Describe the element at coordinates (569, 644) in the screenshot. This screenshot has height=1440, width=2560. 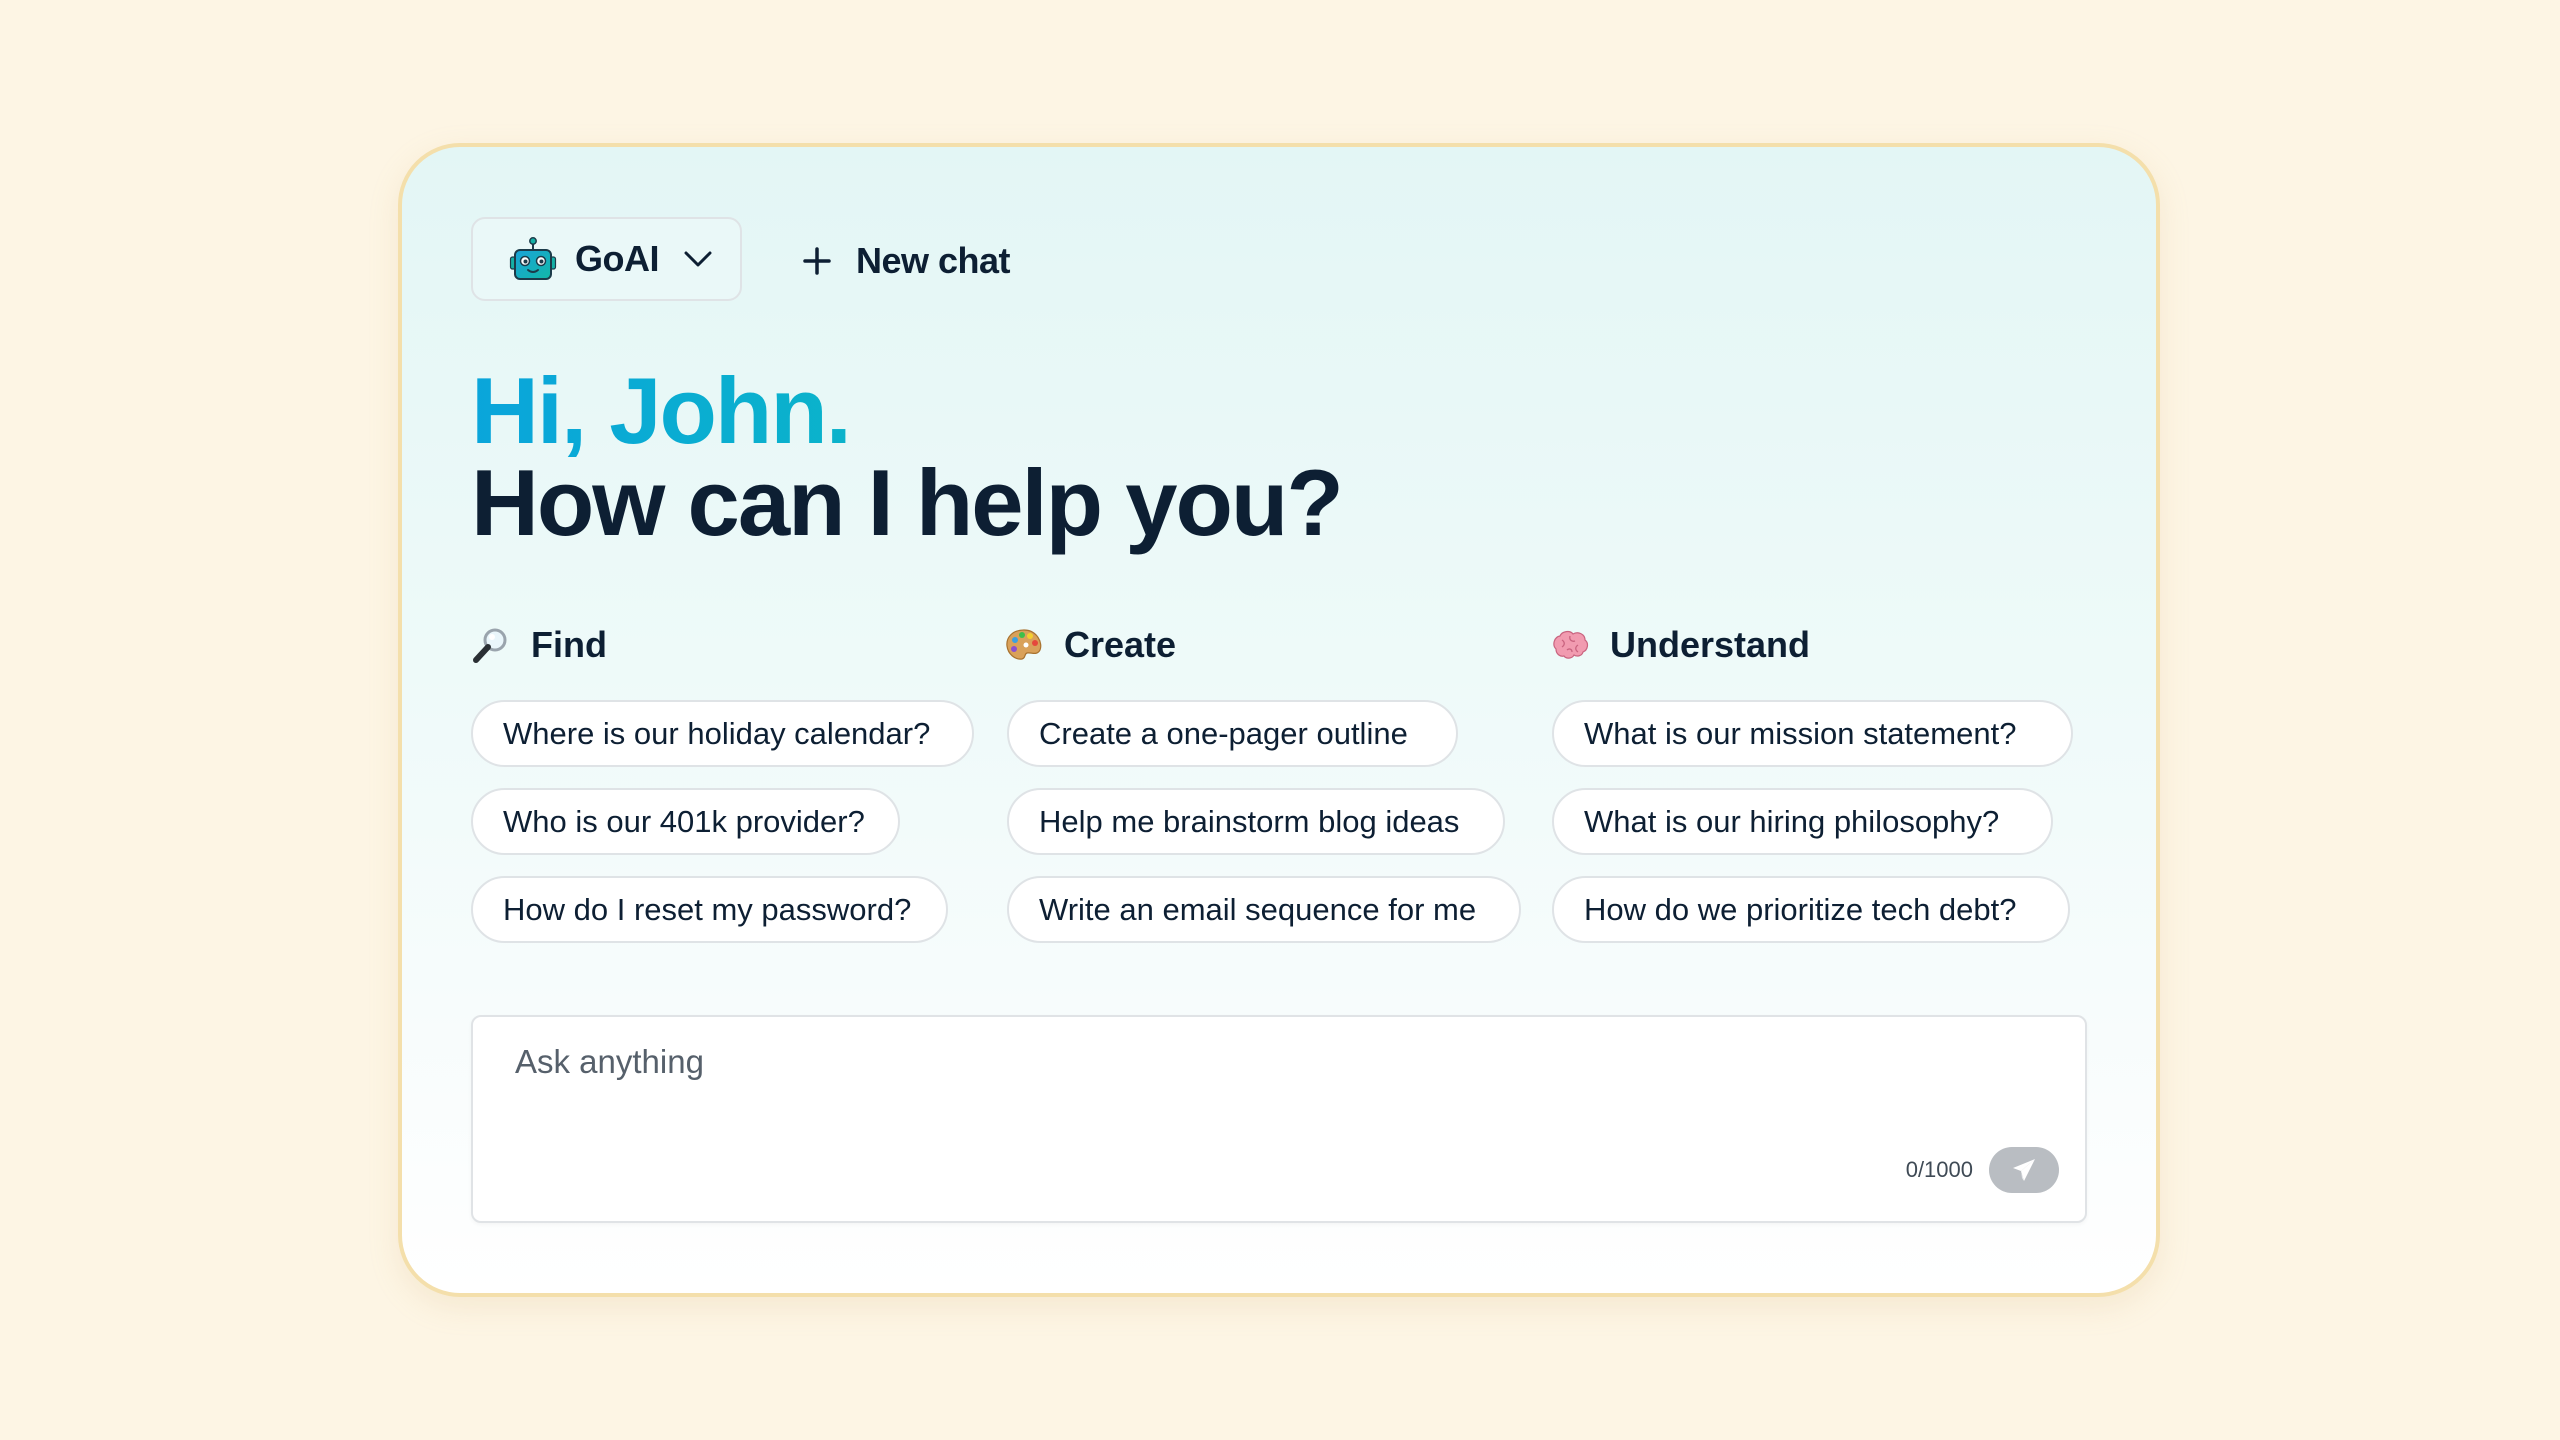
I see `section-title: Find` at that location.